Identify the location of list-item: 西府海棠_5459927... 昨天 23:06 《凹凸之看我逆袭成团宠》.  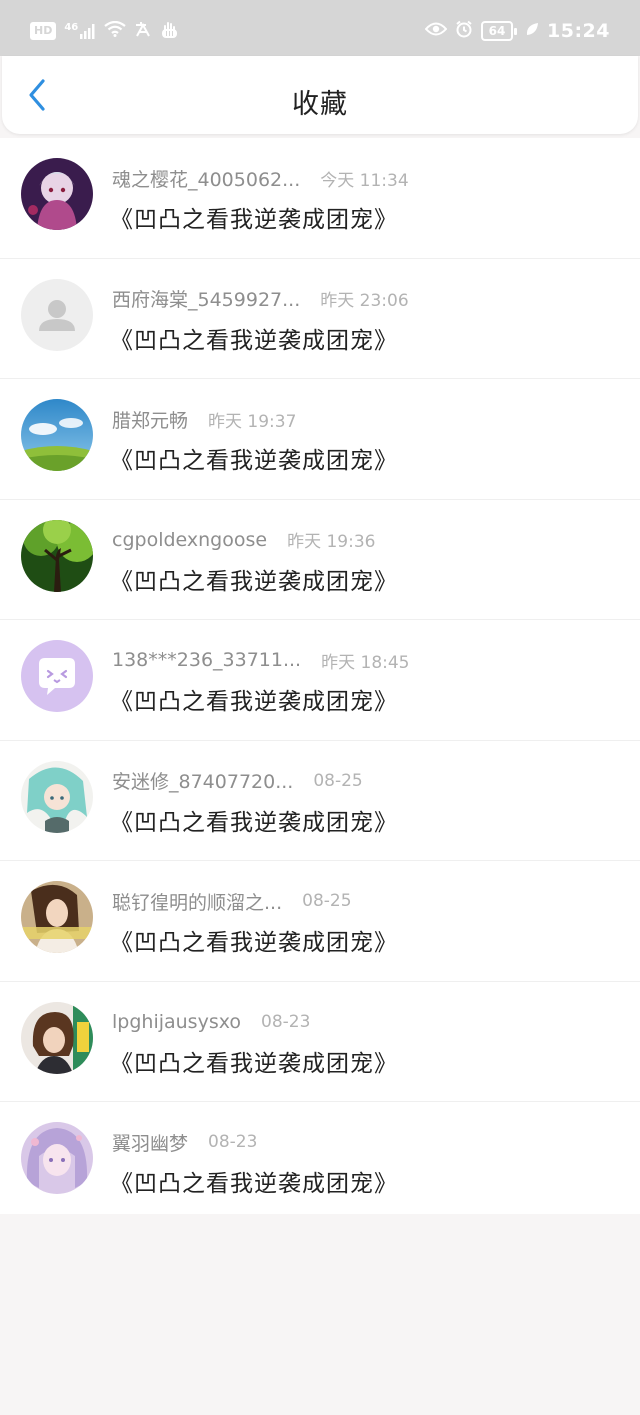
(320, 319).